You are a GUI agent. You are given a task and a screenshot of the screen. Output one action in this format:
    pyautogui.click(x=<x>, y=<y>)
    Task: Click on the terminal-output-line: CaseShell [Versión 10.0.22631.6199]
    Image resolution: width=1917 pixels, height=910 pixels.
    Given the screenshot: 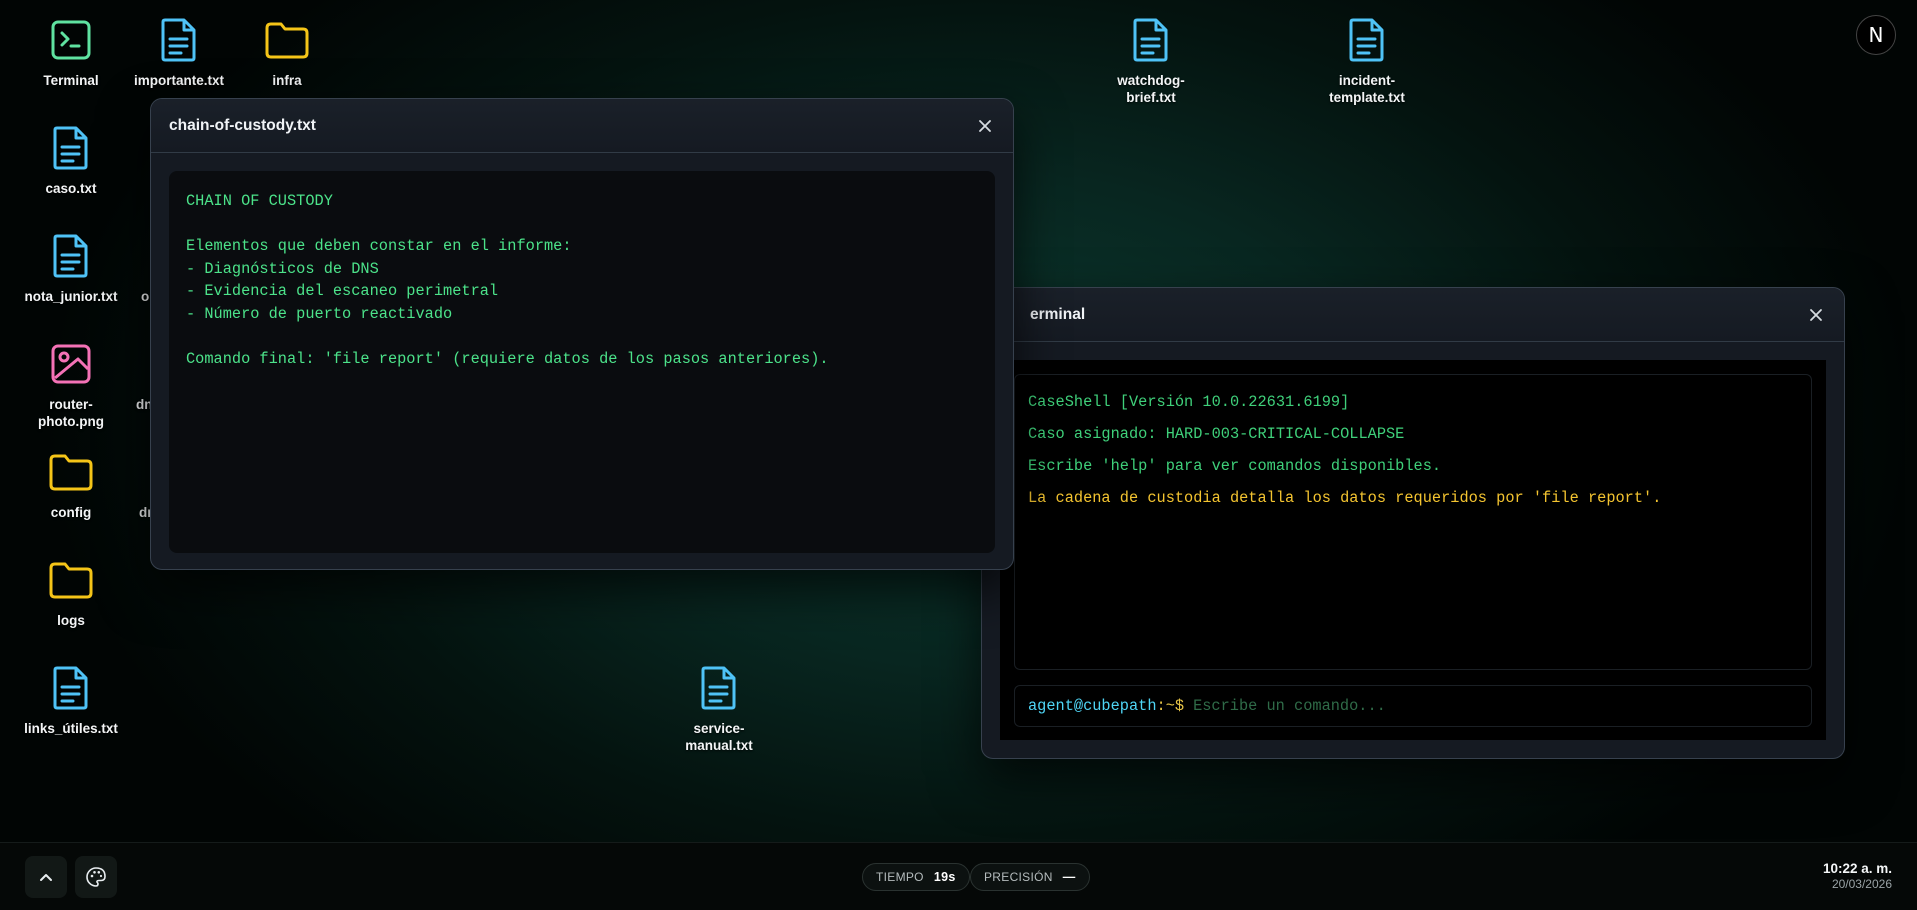 What is the action you would take?
    pyautogui.click(x=1189, y=402)
    